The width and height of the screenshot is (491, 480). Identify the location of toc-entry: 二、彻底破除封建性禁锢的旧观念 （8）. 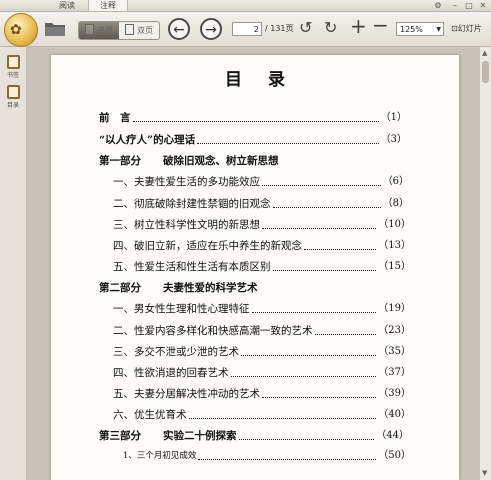
(261, 203).